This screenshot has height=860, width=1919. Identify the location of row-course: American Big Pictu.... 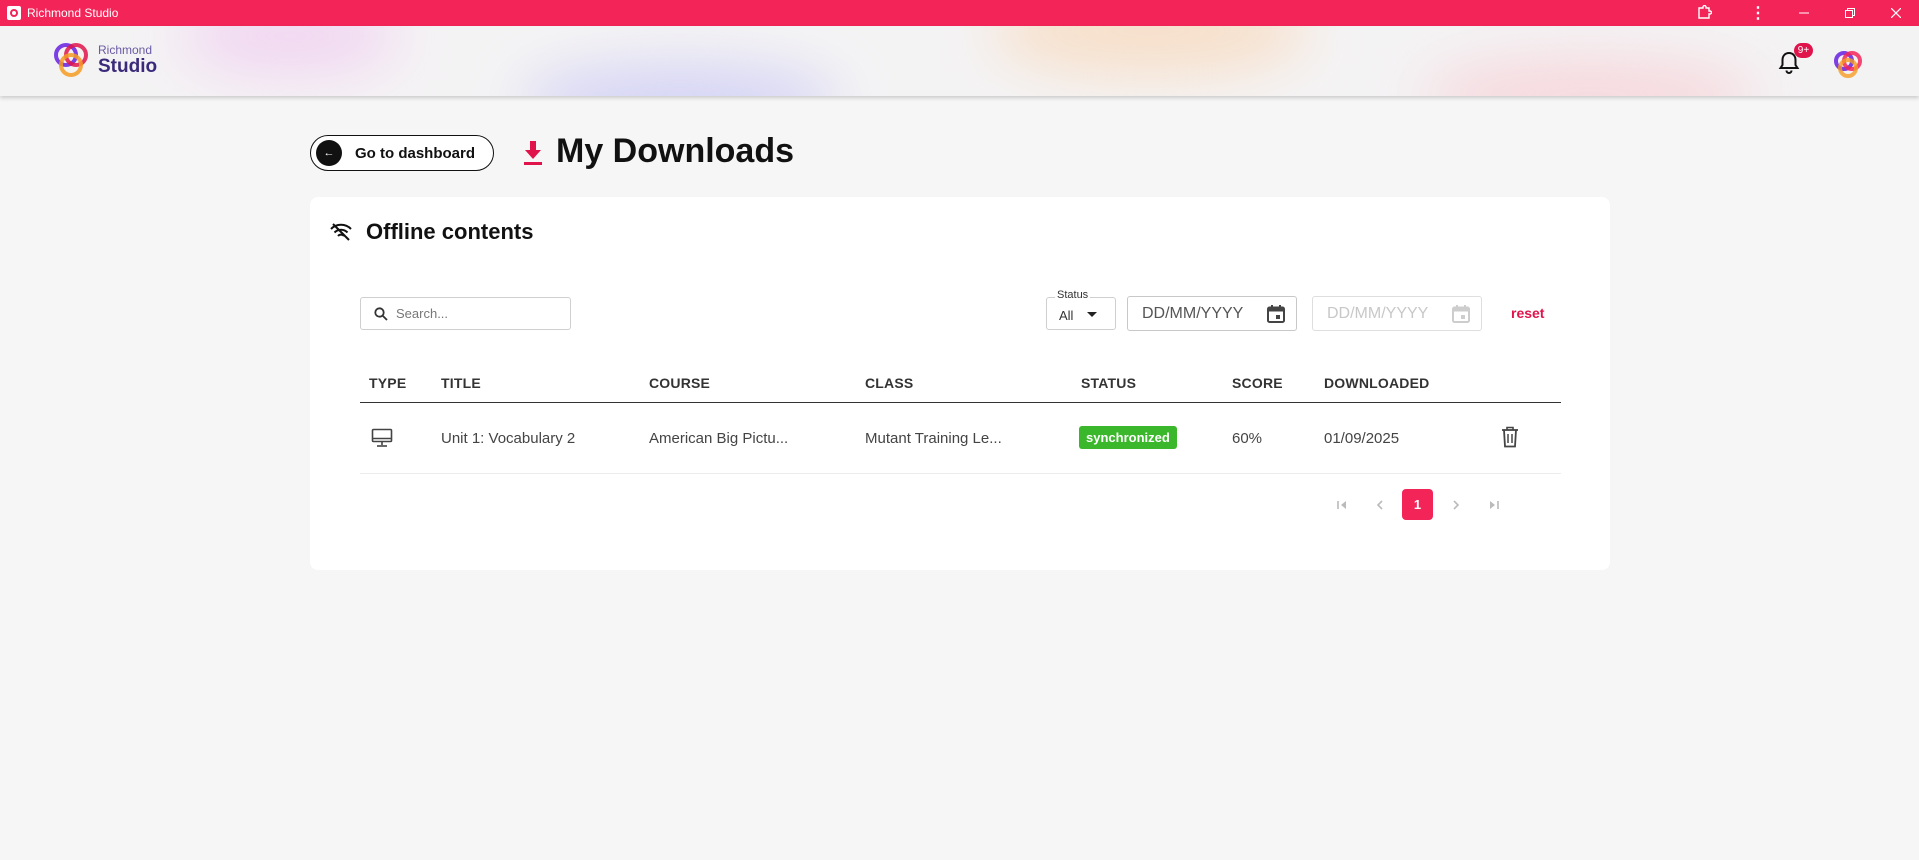
(719, 438).